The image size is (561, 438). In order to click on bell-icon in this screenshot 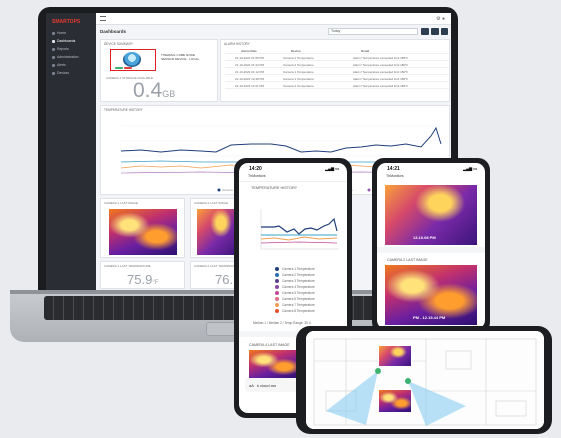, I will do `click(53, 65)`.